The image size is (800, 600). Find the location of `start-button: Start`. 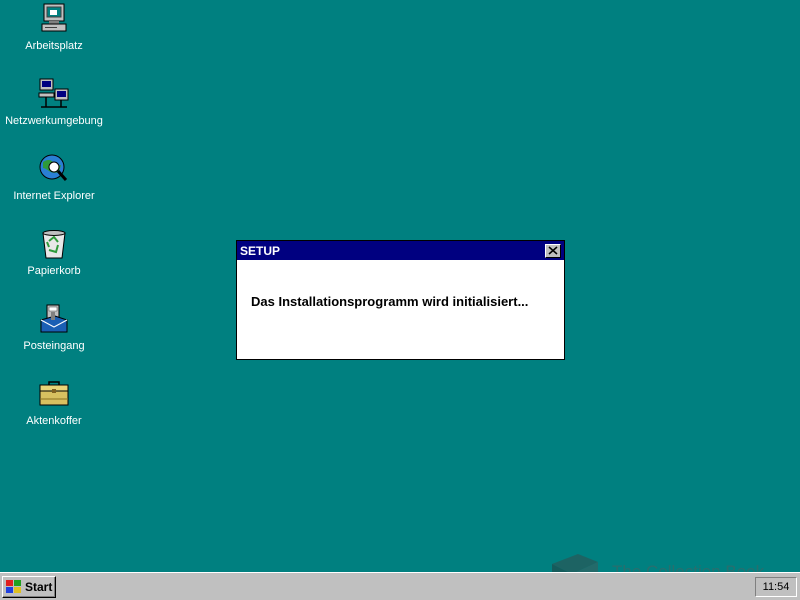

start-button: Start is located at coordinates (29, 587).